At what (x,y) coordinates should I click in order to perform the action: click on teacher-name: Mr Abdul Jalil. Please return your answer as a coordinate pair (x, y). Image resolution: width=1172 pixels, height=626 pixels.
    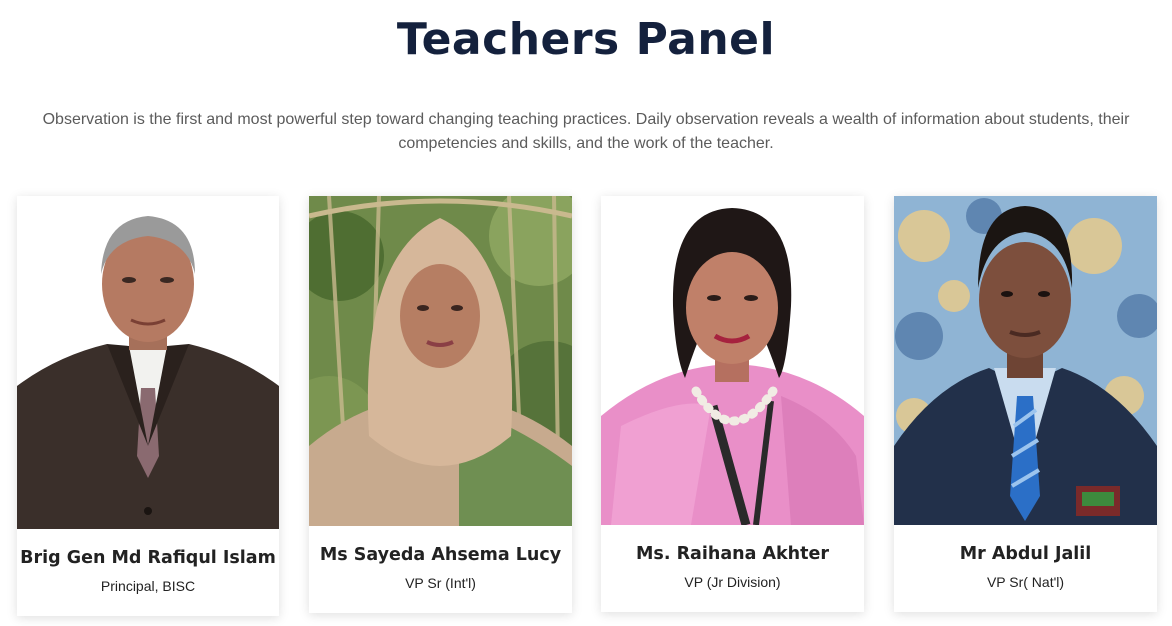
    Looking at the image, I should click on (1025, 554).